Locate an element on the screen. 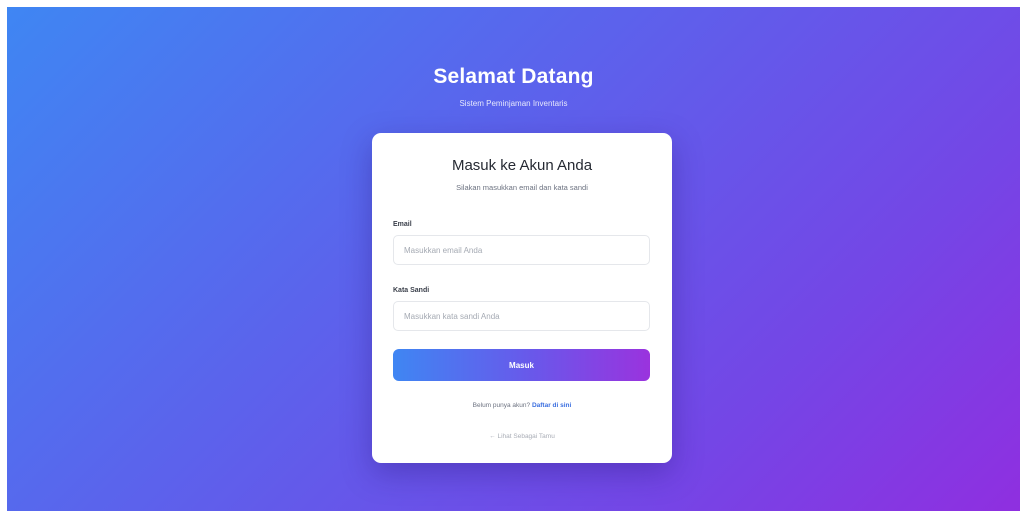 The height and width of the screenshot is (518, 1027). register-link: Daftar di sini is located at coordinates (551, 405).